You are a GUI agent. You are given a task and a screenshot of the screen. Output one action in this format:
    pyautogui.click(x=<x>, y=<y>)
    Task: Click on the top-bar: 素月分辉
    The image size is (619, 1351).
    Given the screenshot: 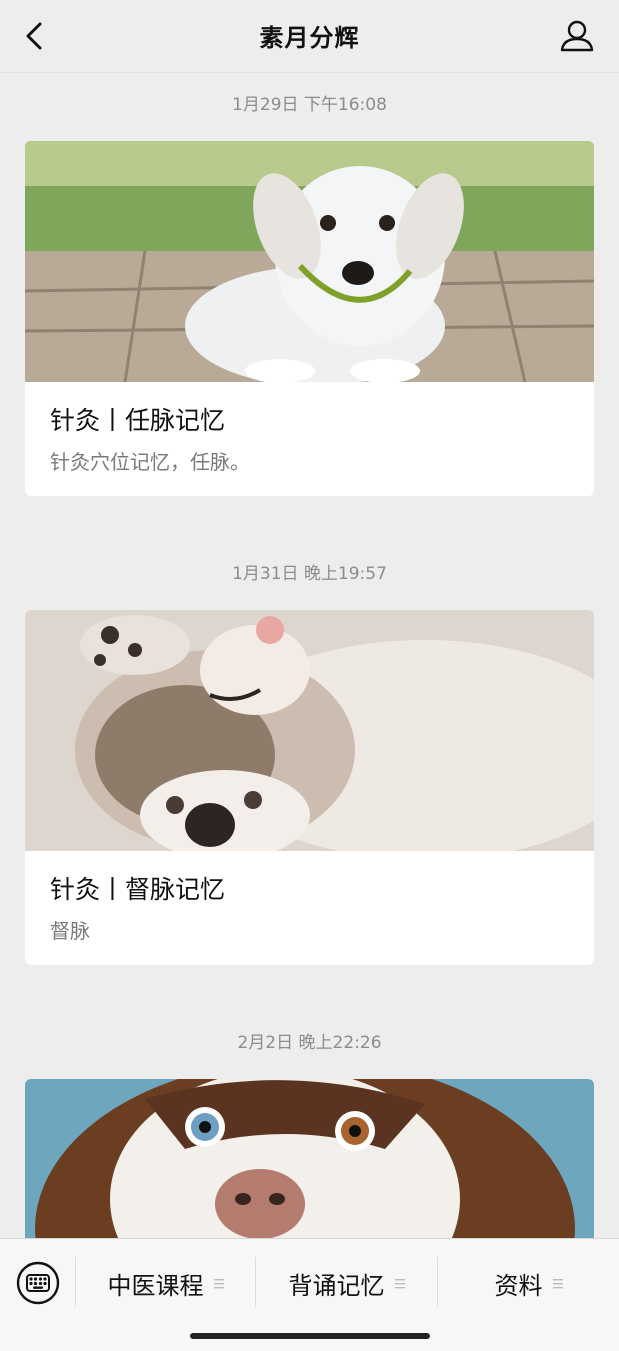 What is the action you would take?
    pyautogui.click(x=309, y=36)
    